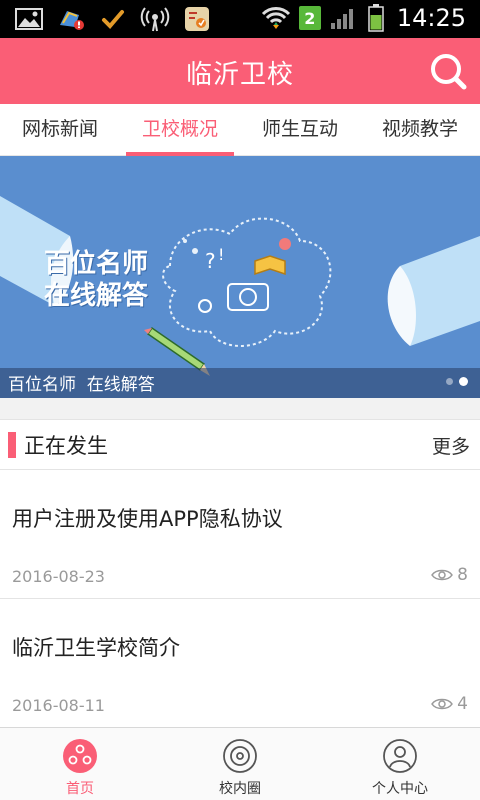  I want to click on nav-profile-label: 个人中心, so click(400, 789).